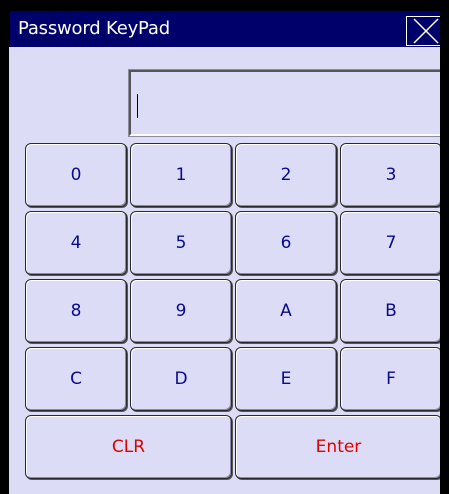 The image size is (449, 494). What do you see at coordinates (76, 311) in the screenshot?
I see `key-8: 8` at bounding box center [76, 311].